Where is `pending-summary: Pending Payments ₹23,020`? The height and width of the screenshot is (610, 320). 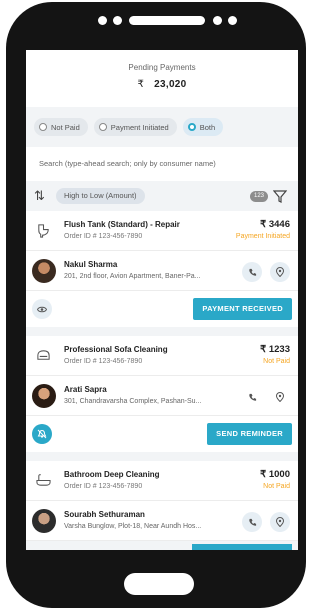
pending-summary: Pending Payments ₹23,020 is located at coordinates (162, 78).